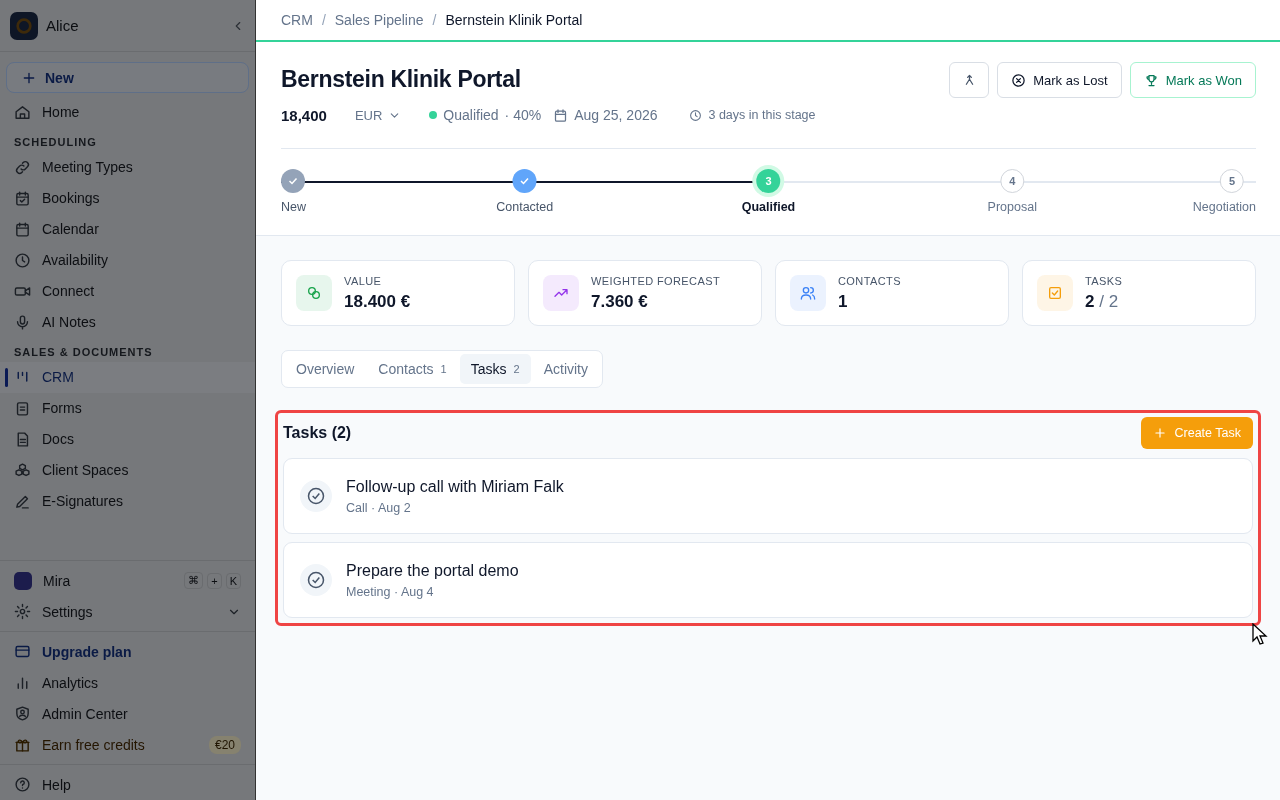 The image size is (1280, 800). Describe the element at coordinates (808, 293) in the screenshot. I see `users-icon` at that location.